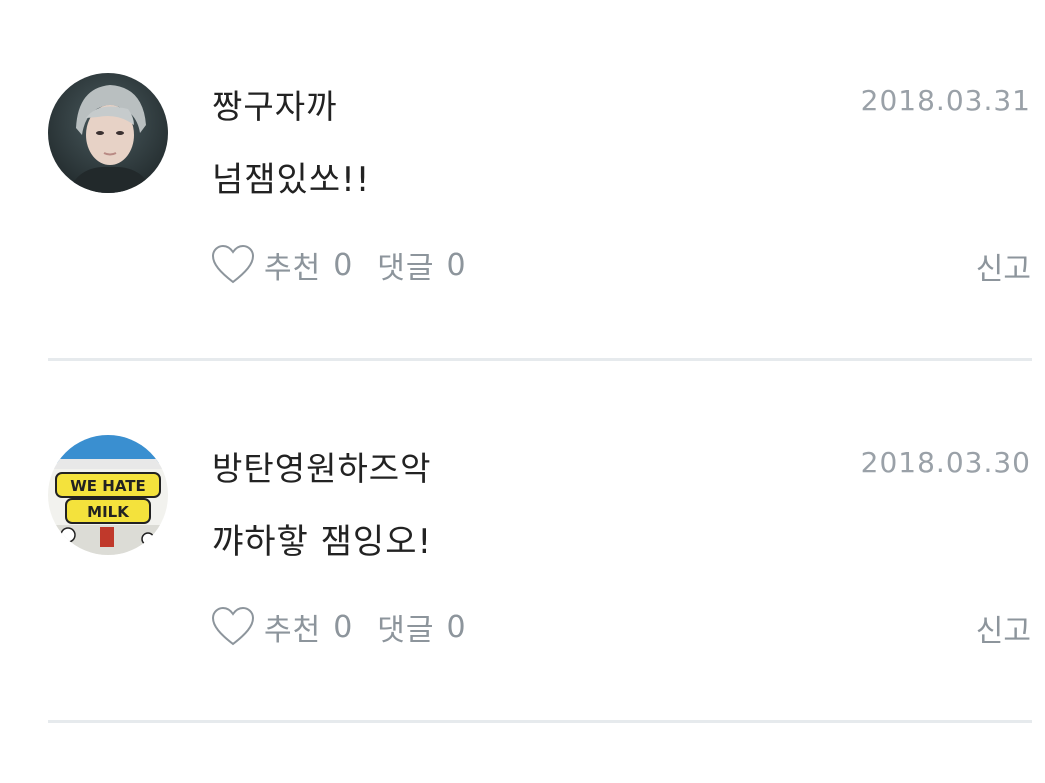 This screenshot has height=783, width=1045. What do you see at coordinates (108, 512) in the screenshot?
I see `svg-text: MILK` at bounding box center [108, 512].